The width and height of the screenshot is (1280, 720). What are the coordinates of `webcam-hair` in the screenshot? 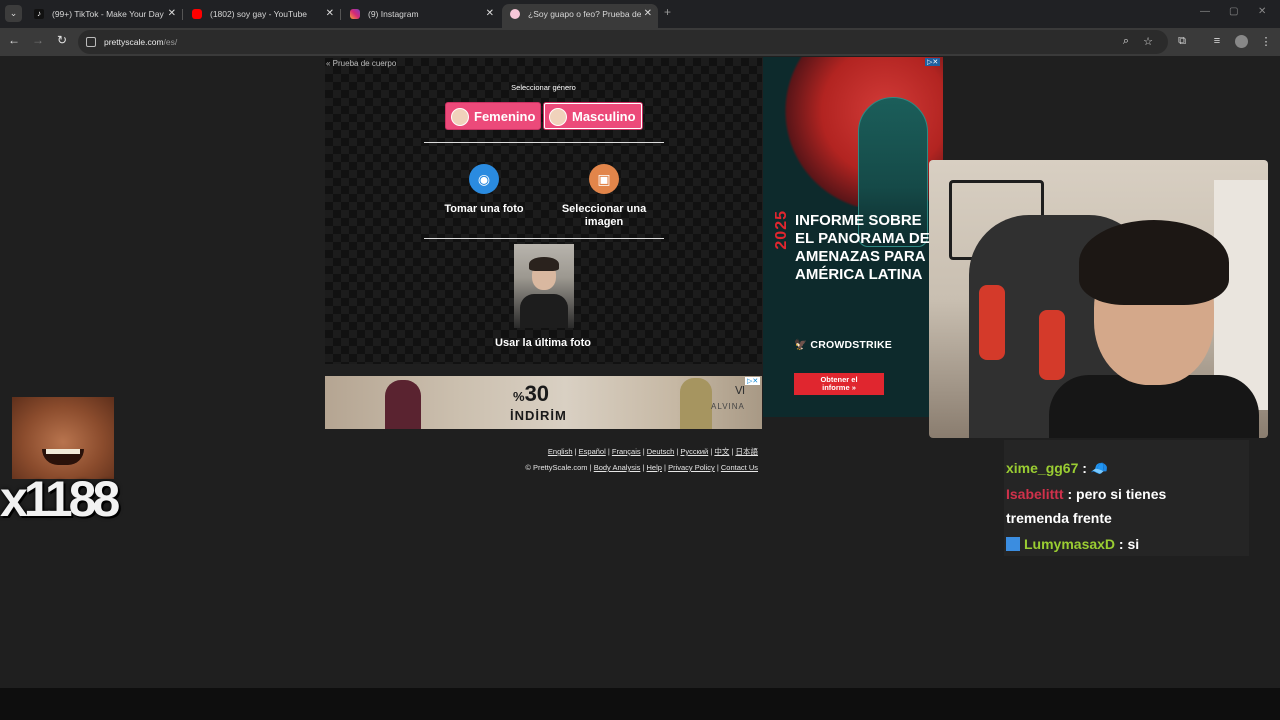 It's located at (1154, 262).